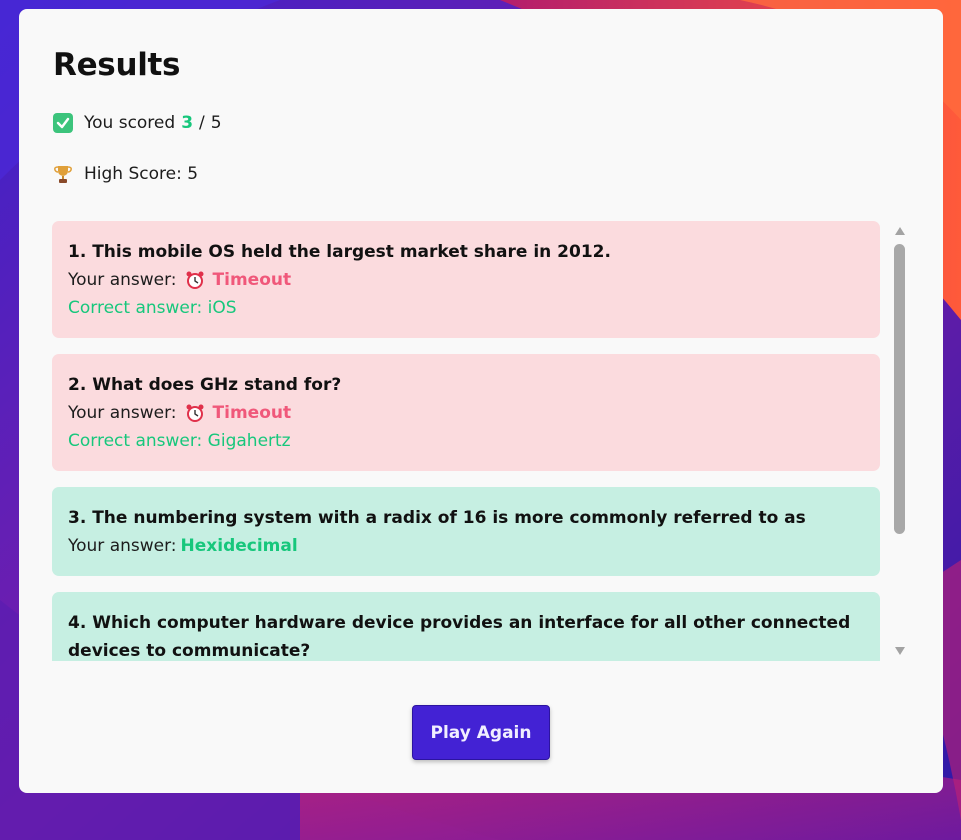 The image size is (961, 840). What do you see at coordinates (481, 732) in the screenshot?
I see `play-again-button: Play Again` at bounding box center [481, 732].